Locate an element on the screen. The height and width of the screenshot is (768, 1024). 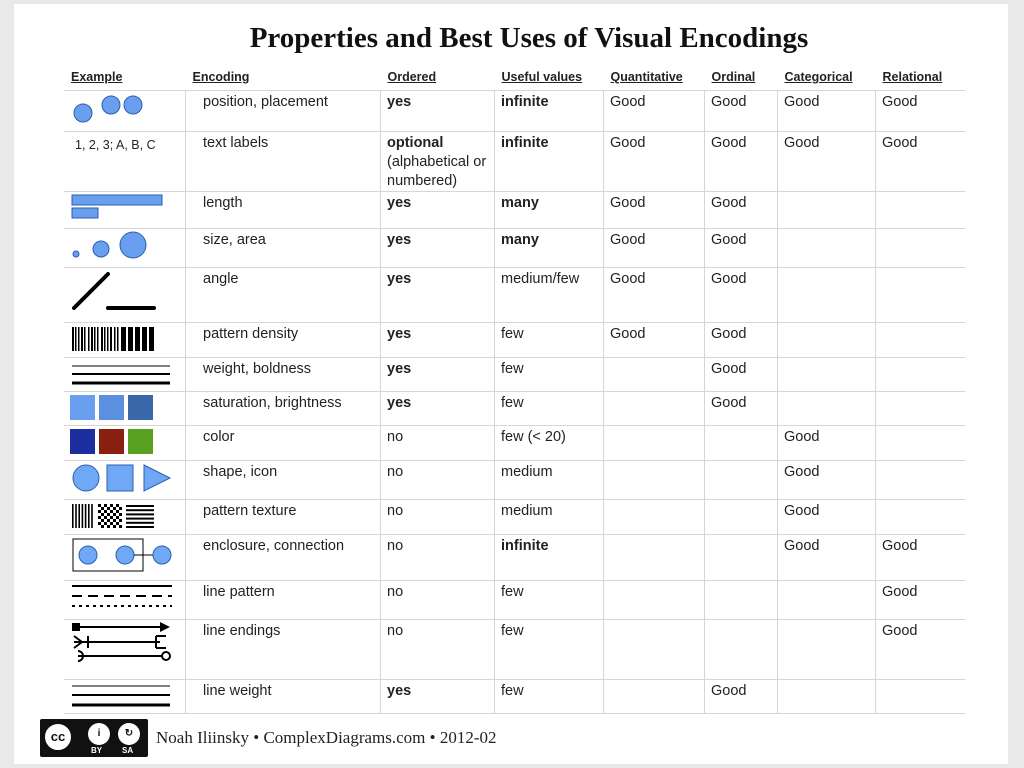
example-text: 1, 2, 3; A, B, C is located at coordinates (125, 161).